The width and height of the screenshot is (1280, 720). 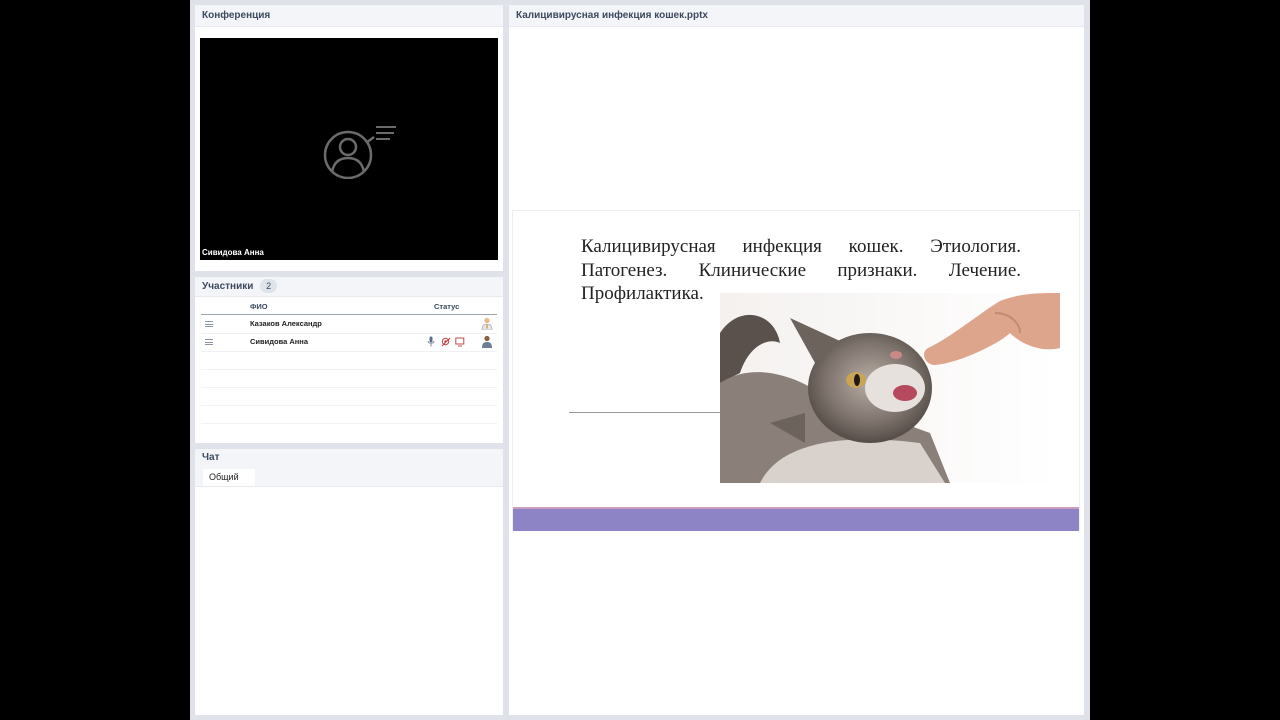 I want to click on participant-name: Сивидова Анна, so click(x=279, y=341).